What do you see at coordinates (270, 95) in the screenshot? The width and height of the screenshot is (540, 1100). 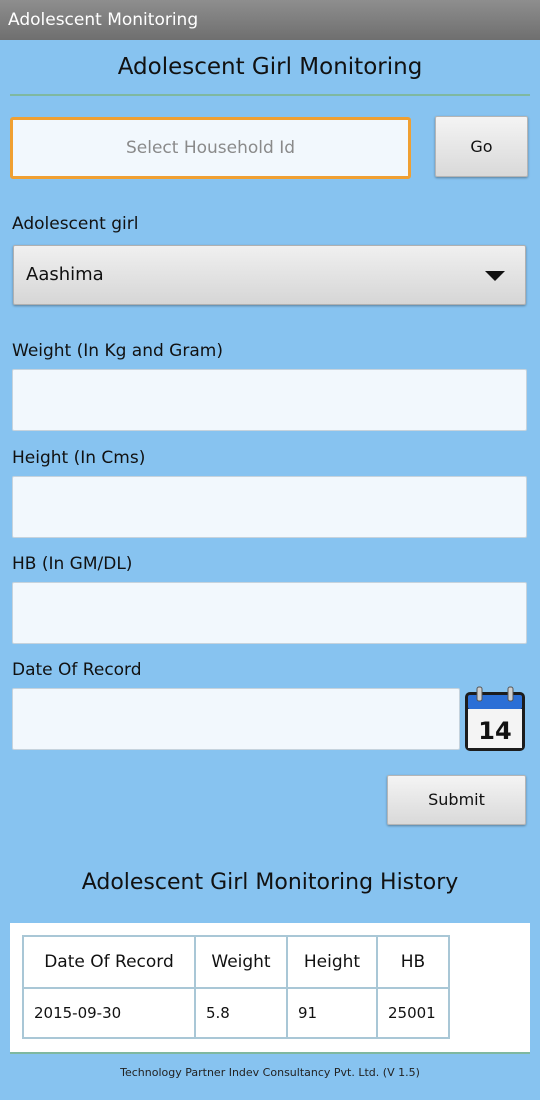 I see `title-divider` at bounding box center [270, 95].